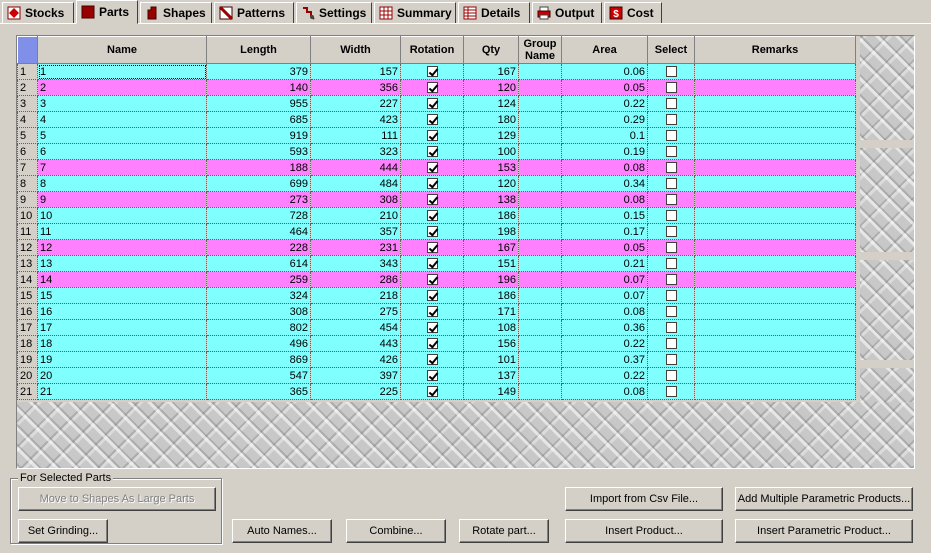  What do you see at coordinates (604, 119) in the screenshot?
I see `area-cell: 0.29` at bounding box center [604, 119].